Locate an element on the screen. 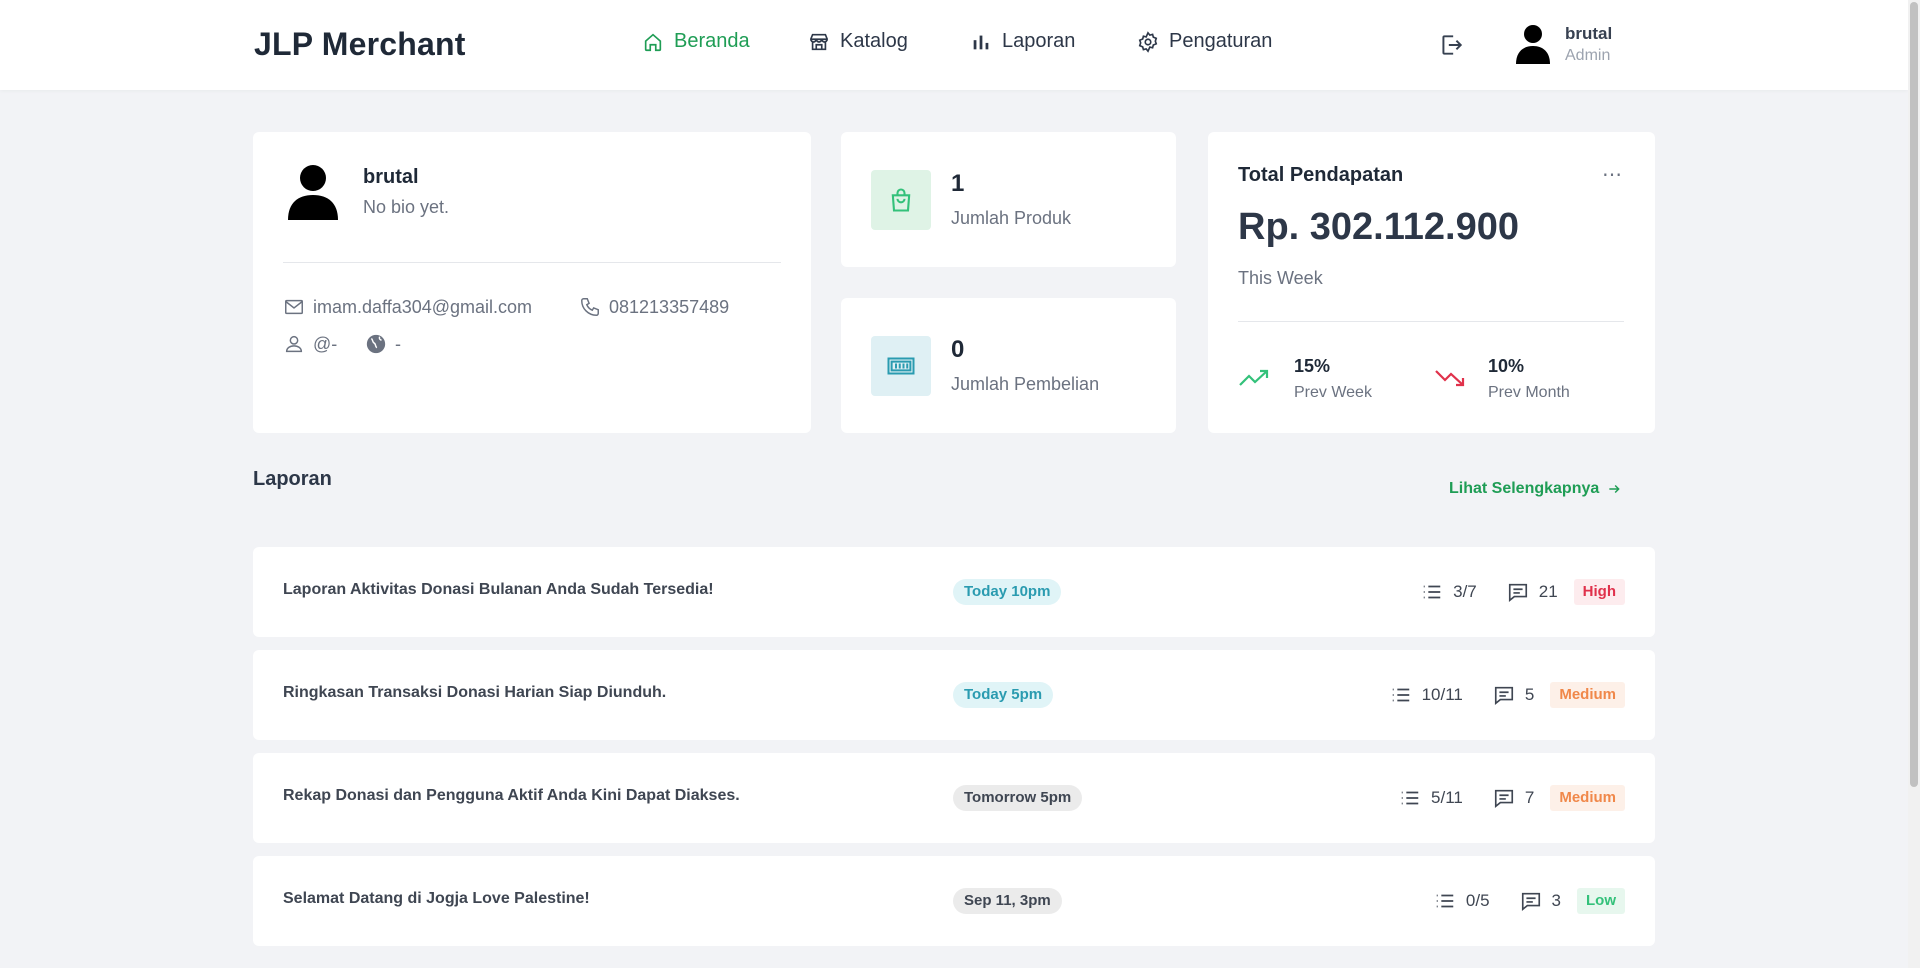  profile-avatar-icon is located at coordinates (313, 192).